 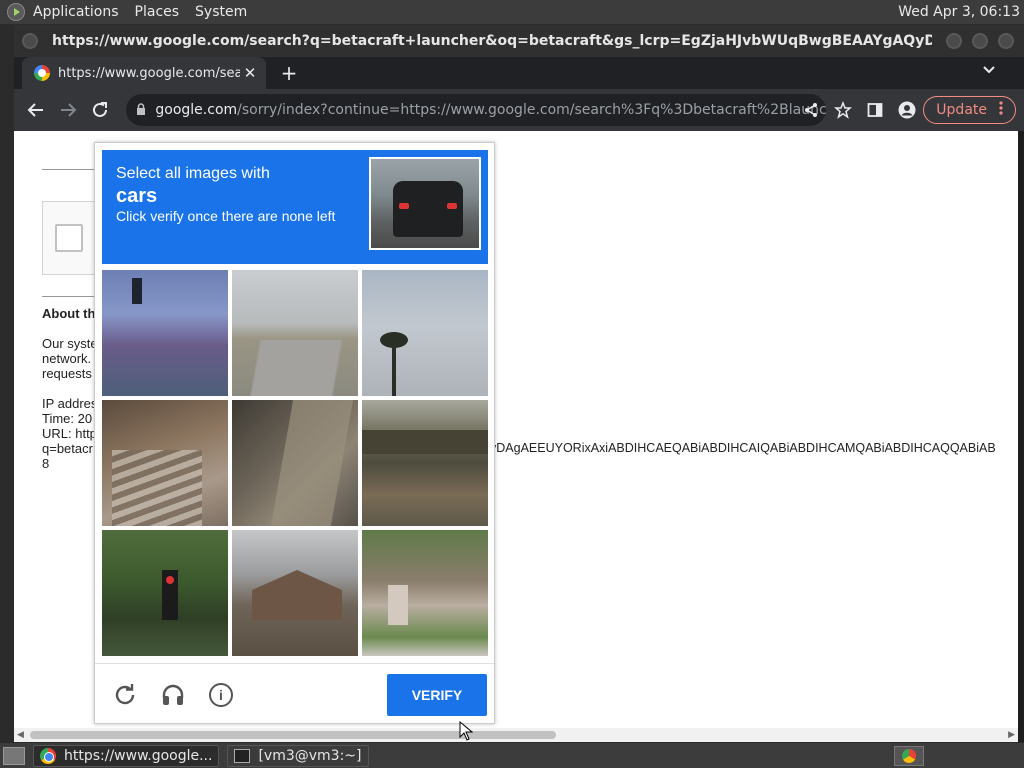 I want to click on update-button: Update, so click(x=969, y=110).